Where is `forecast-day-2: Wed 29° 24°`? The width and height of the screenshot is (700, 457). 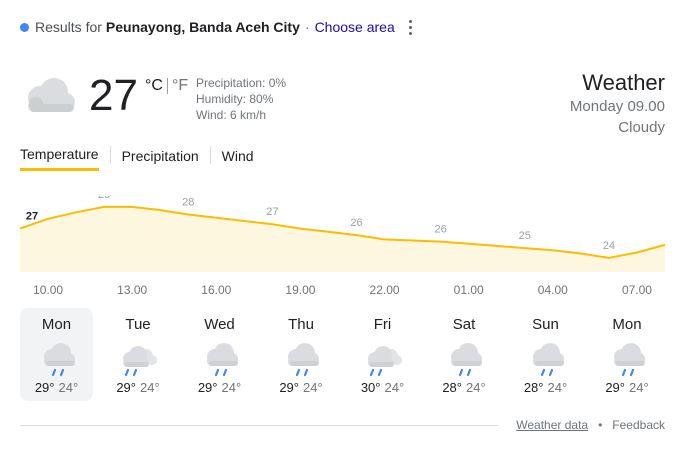 forecast-day-2: Wed 29° 24° is located at coordinates (219, 354).